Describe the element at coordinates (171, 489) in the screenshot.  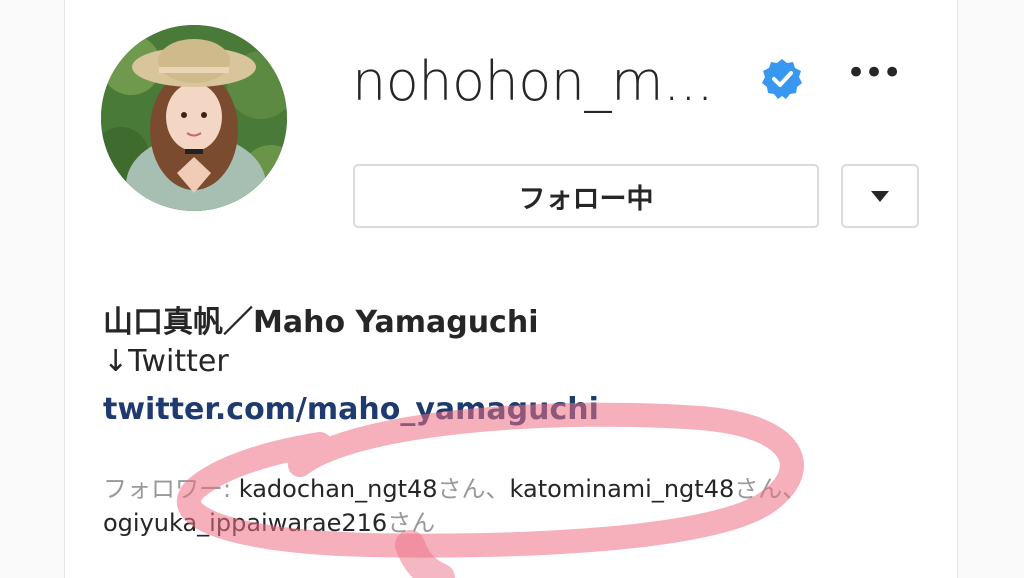
I see `followed-by-prefix: フォロワー:` at that location.